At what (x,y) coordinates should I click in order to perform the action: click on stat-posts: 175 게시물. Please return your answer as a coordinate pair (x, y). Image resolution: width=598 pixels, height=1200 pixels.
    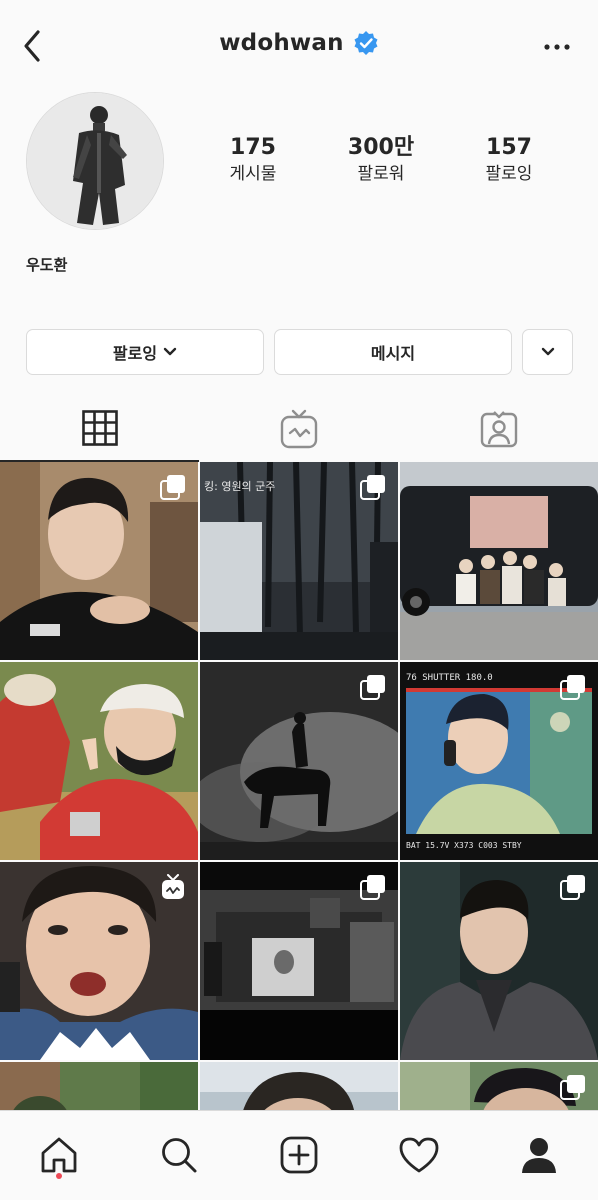
    Looking at the image, I should click on (253, 160).